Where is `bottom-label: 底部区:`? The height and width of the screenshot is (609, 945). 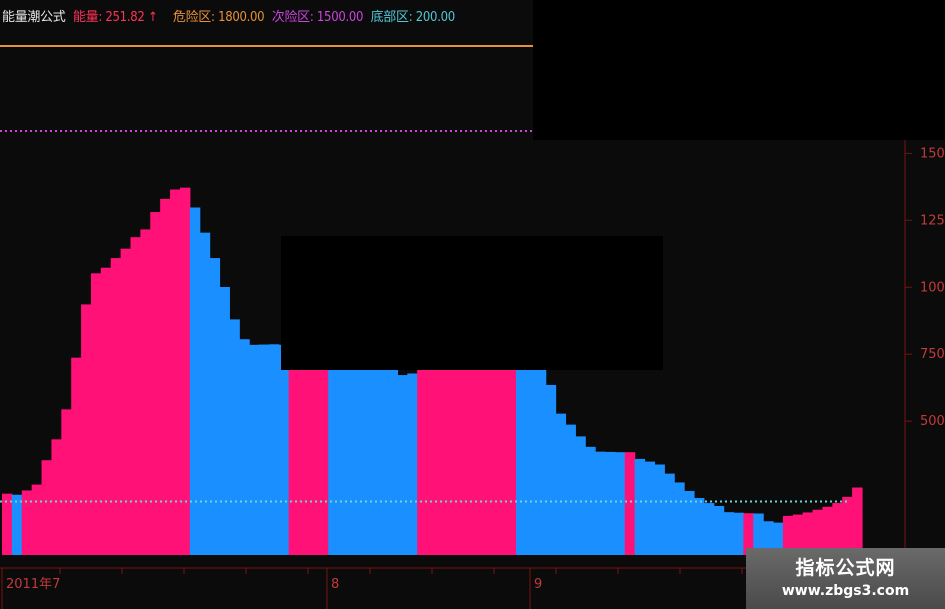 bottom-label: 底部区: is located at coordinates (391, 17).